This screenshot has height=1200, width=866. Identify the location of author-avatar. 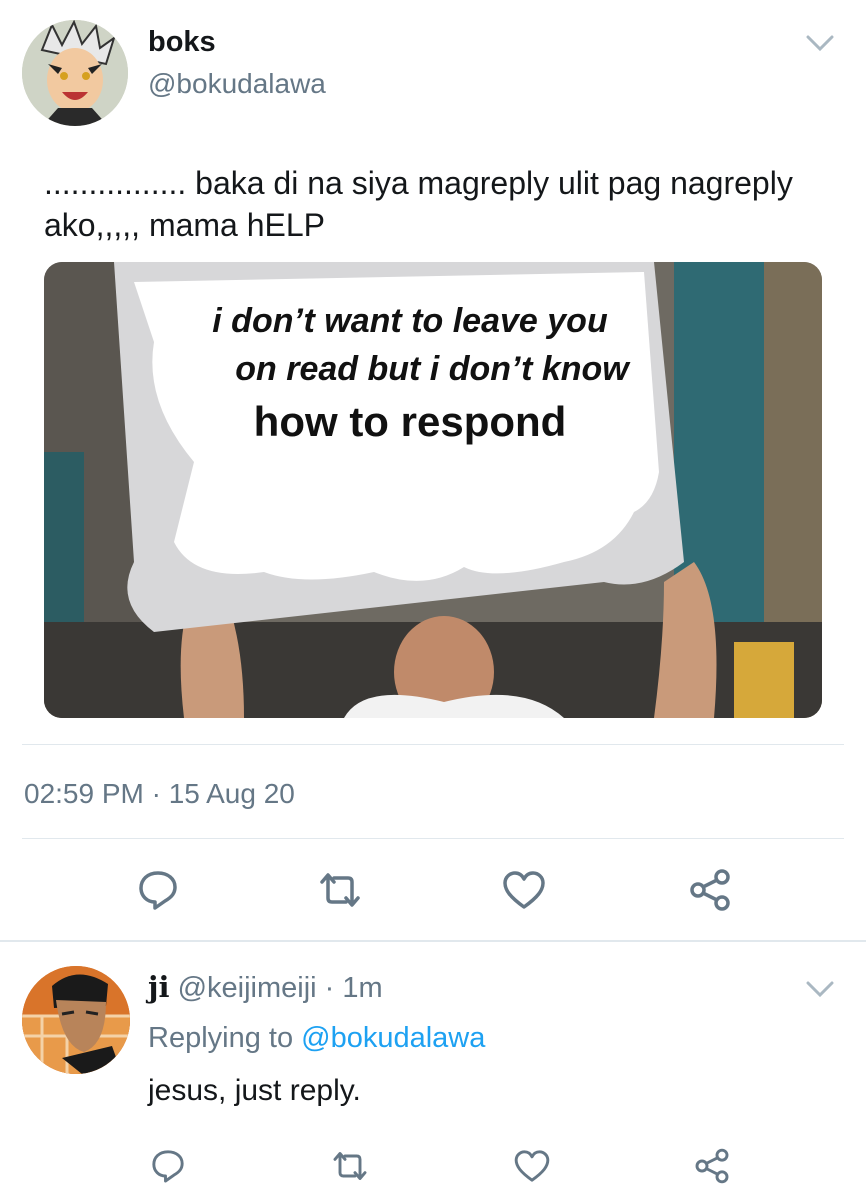
(75, 73).